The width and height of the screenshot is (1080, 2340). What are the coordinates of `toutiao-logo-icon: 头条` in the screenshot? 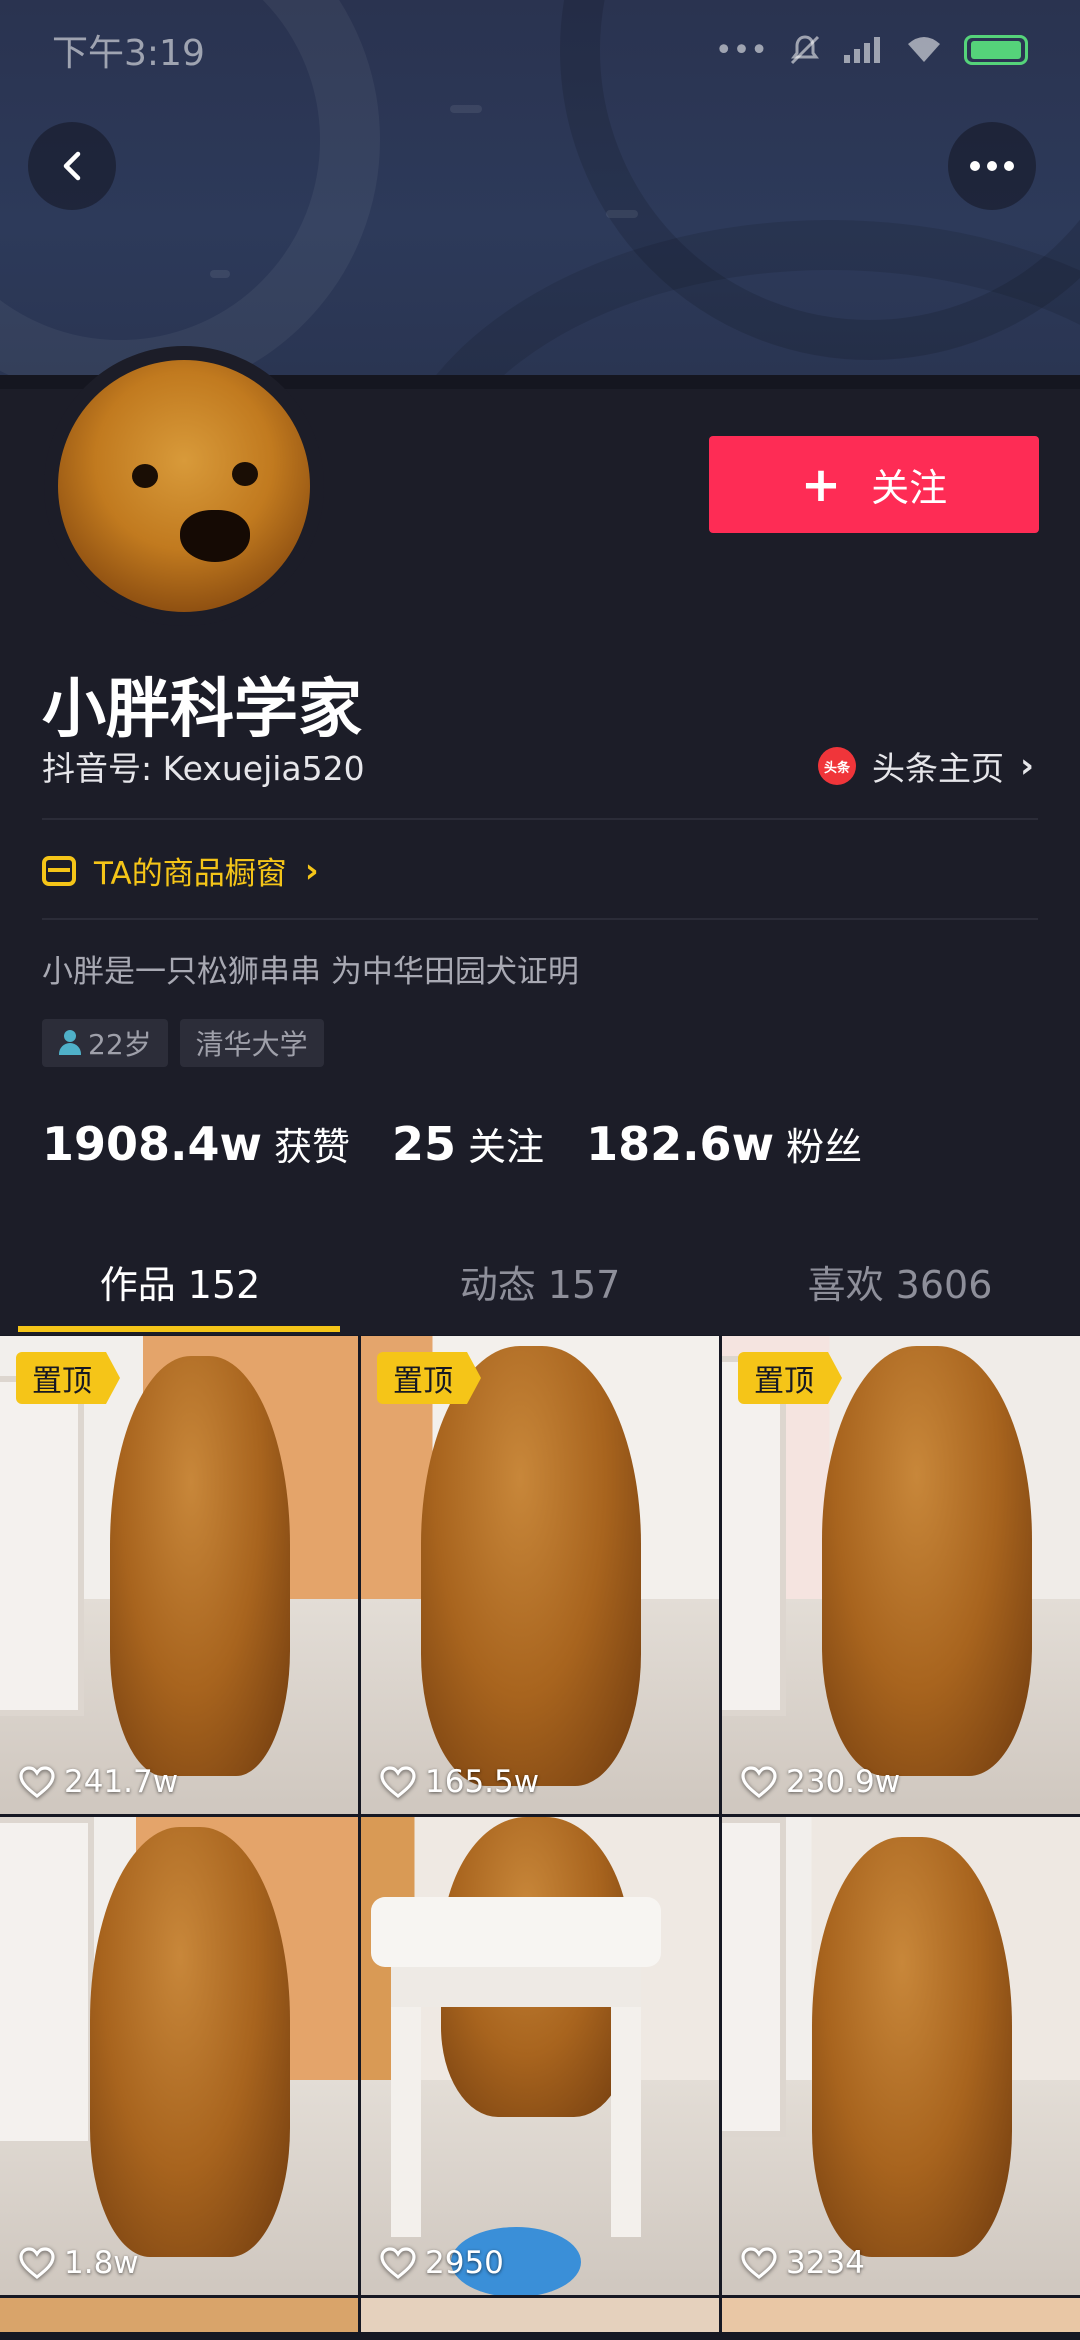 It's located at (837, 766).